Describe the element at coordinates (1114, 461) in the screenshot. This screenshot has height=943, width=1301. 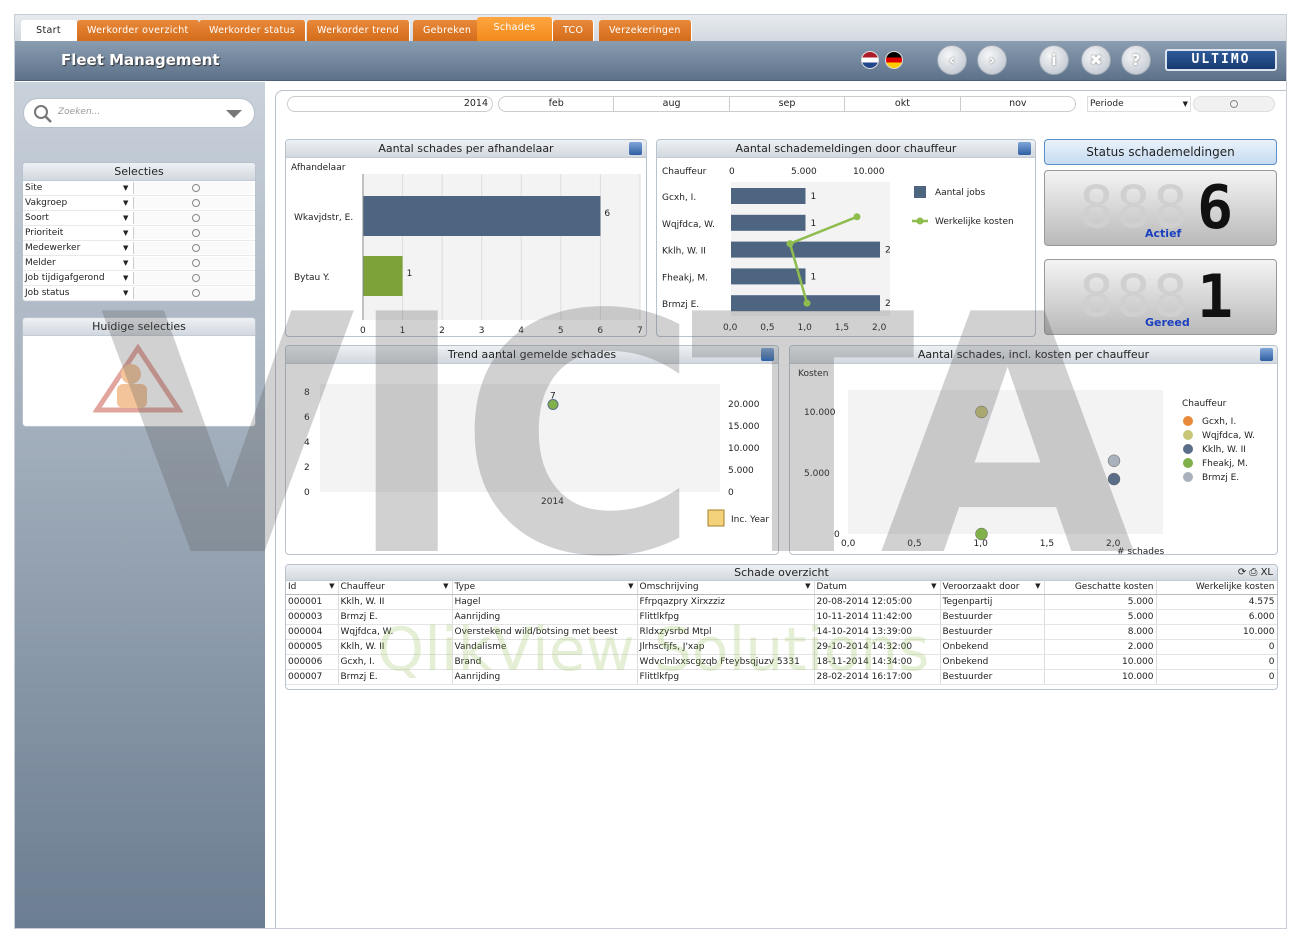
I see `scatter-point` at that location.